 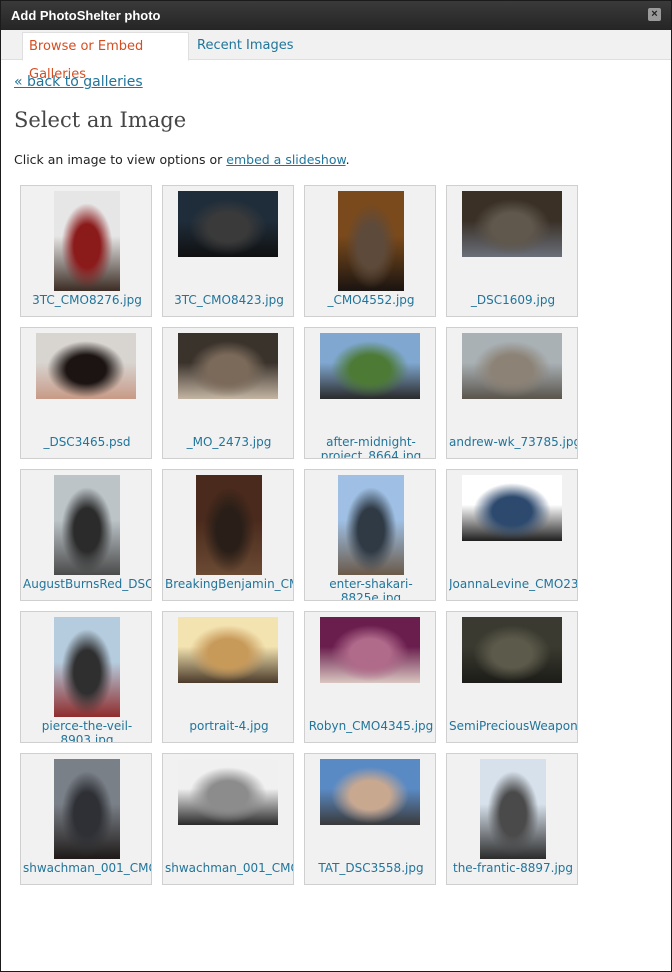 I want to click on image-tile: after-midnight-project_8664.jpg, so click(x=370, y=393).